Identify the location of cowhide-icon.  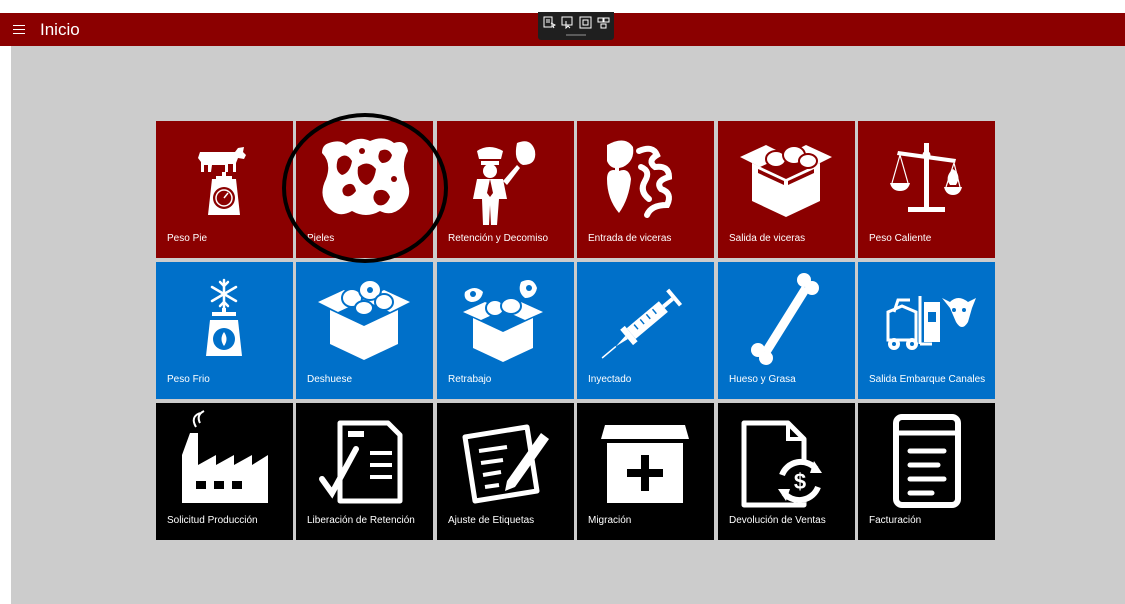
(366, 176).